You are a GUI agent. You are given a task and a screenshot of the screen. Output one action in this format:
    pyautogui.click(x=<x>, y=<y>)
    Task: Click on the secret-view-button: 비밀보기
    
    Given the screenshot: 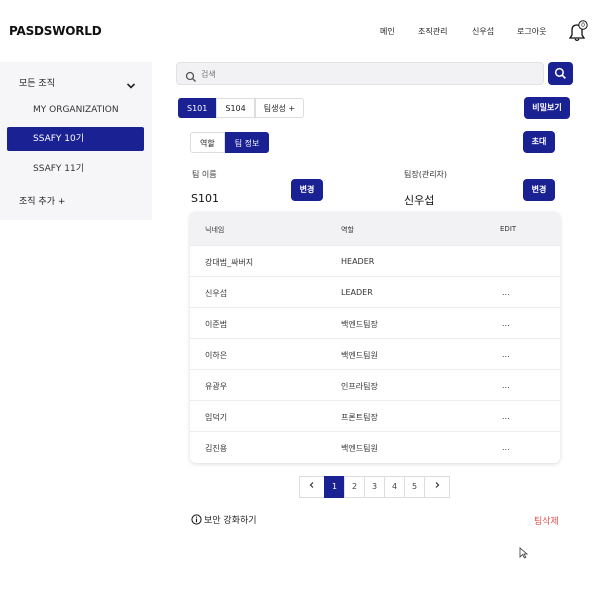 What is the action you would take?
    pyautogui.click(x=547, y=108)
    